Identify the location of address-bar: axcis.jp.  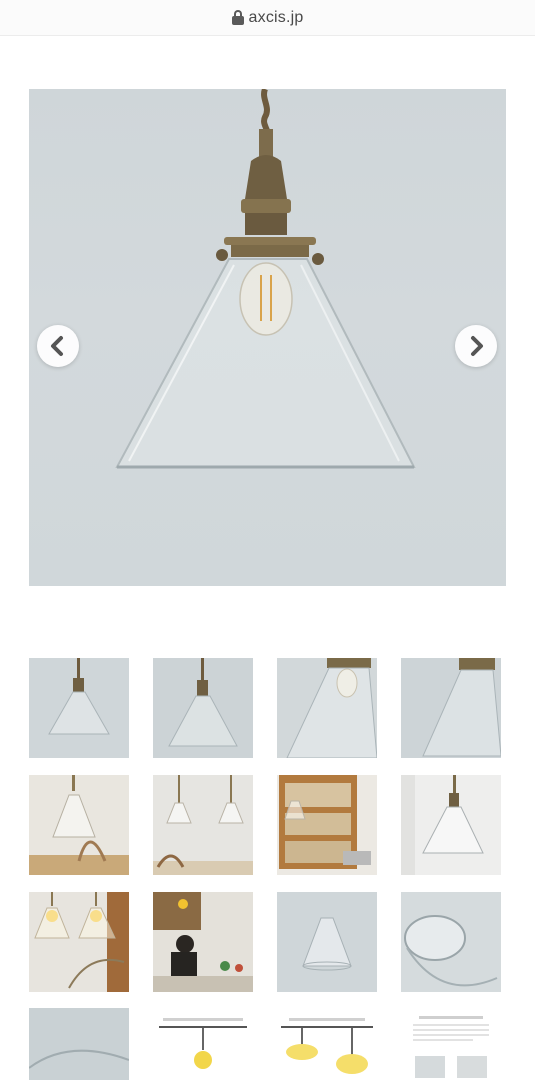
(267, 18).